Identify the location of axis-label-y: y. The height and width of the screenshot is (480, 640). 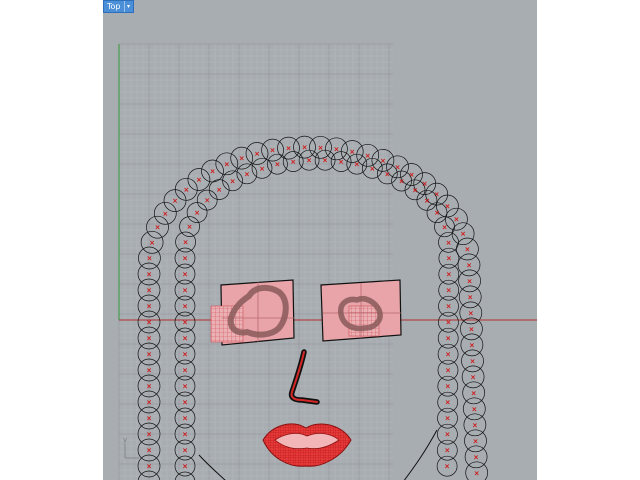
(125, 440).